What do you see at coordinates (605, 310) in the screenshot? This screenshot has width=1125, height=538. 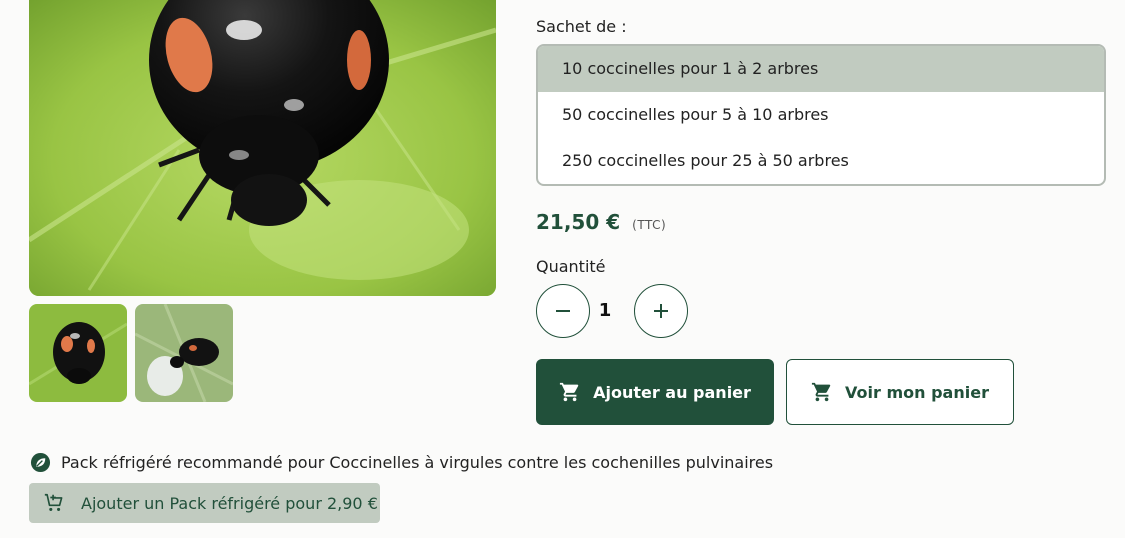 I see `quantity-input` at bounding box center [605, 310].